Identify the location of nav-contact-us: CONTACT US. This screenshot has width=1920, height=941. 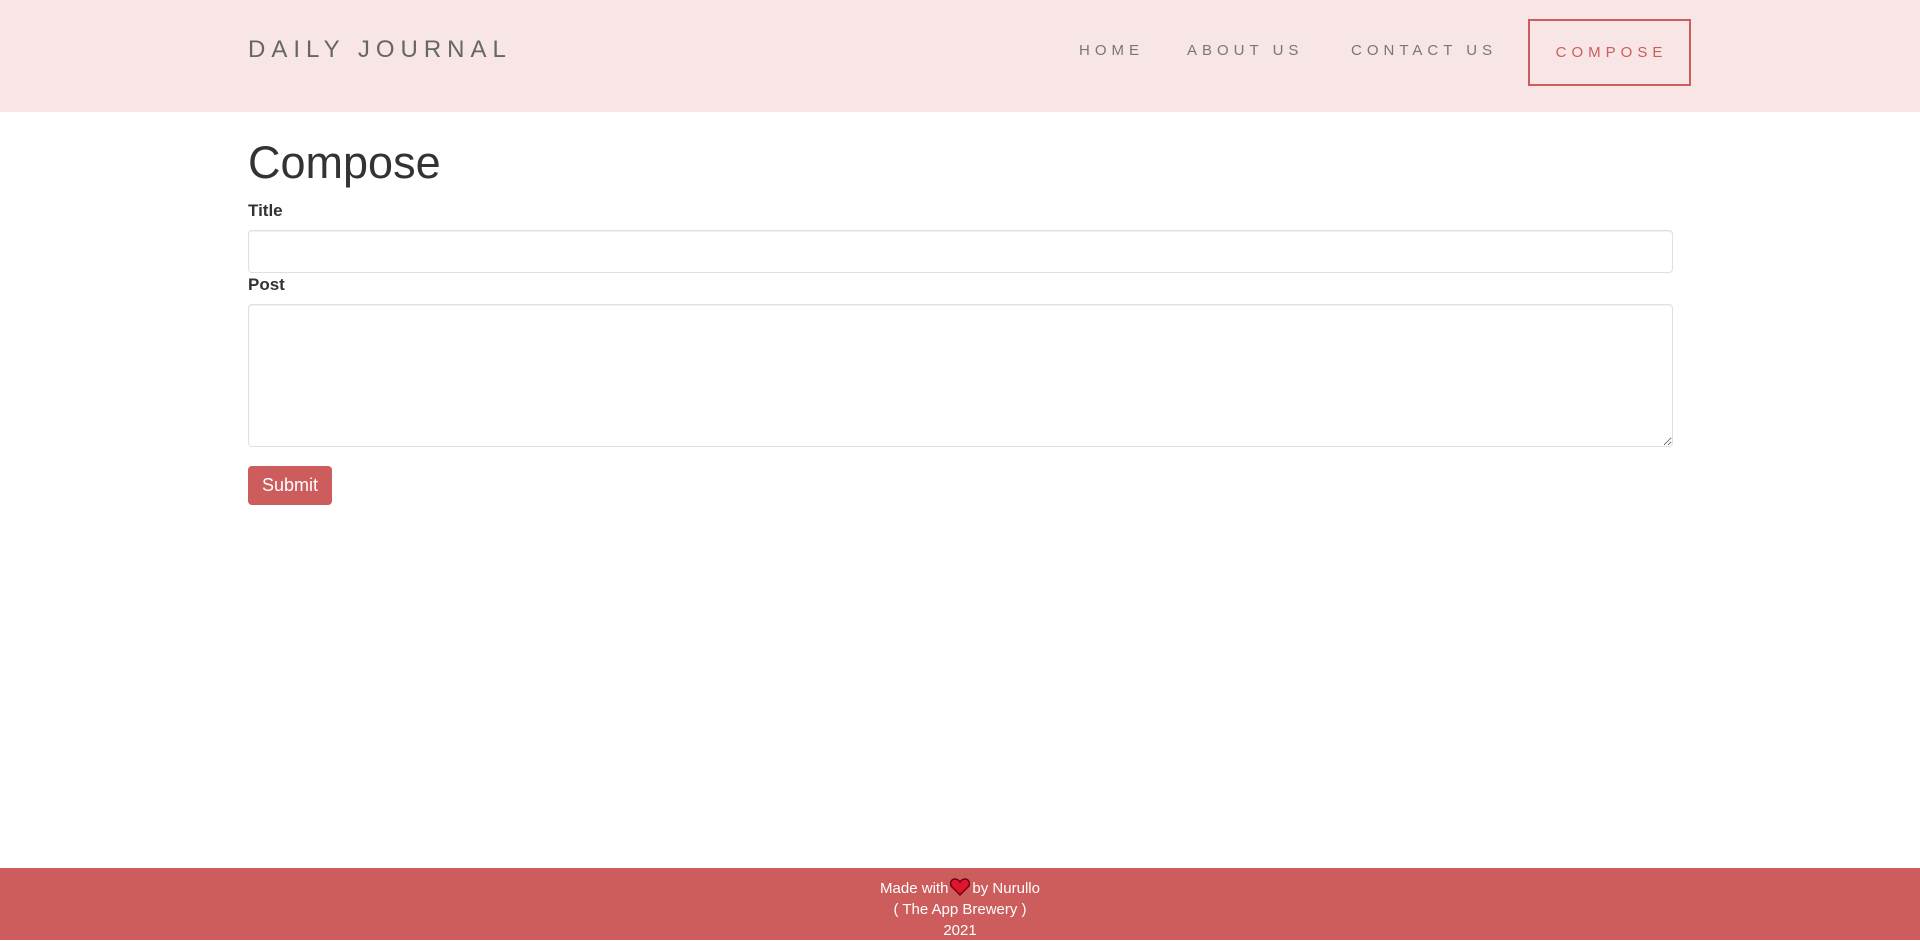
(1424, 51).